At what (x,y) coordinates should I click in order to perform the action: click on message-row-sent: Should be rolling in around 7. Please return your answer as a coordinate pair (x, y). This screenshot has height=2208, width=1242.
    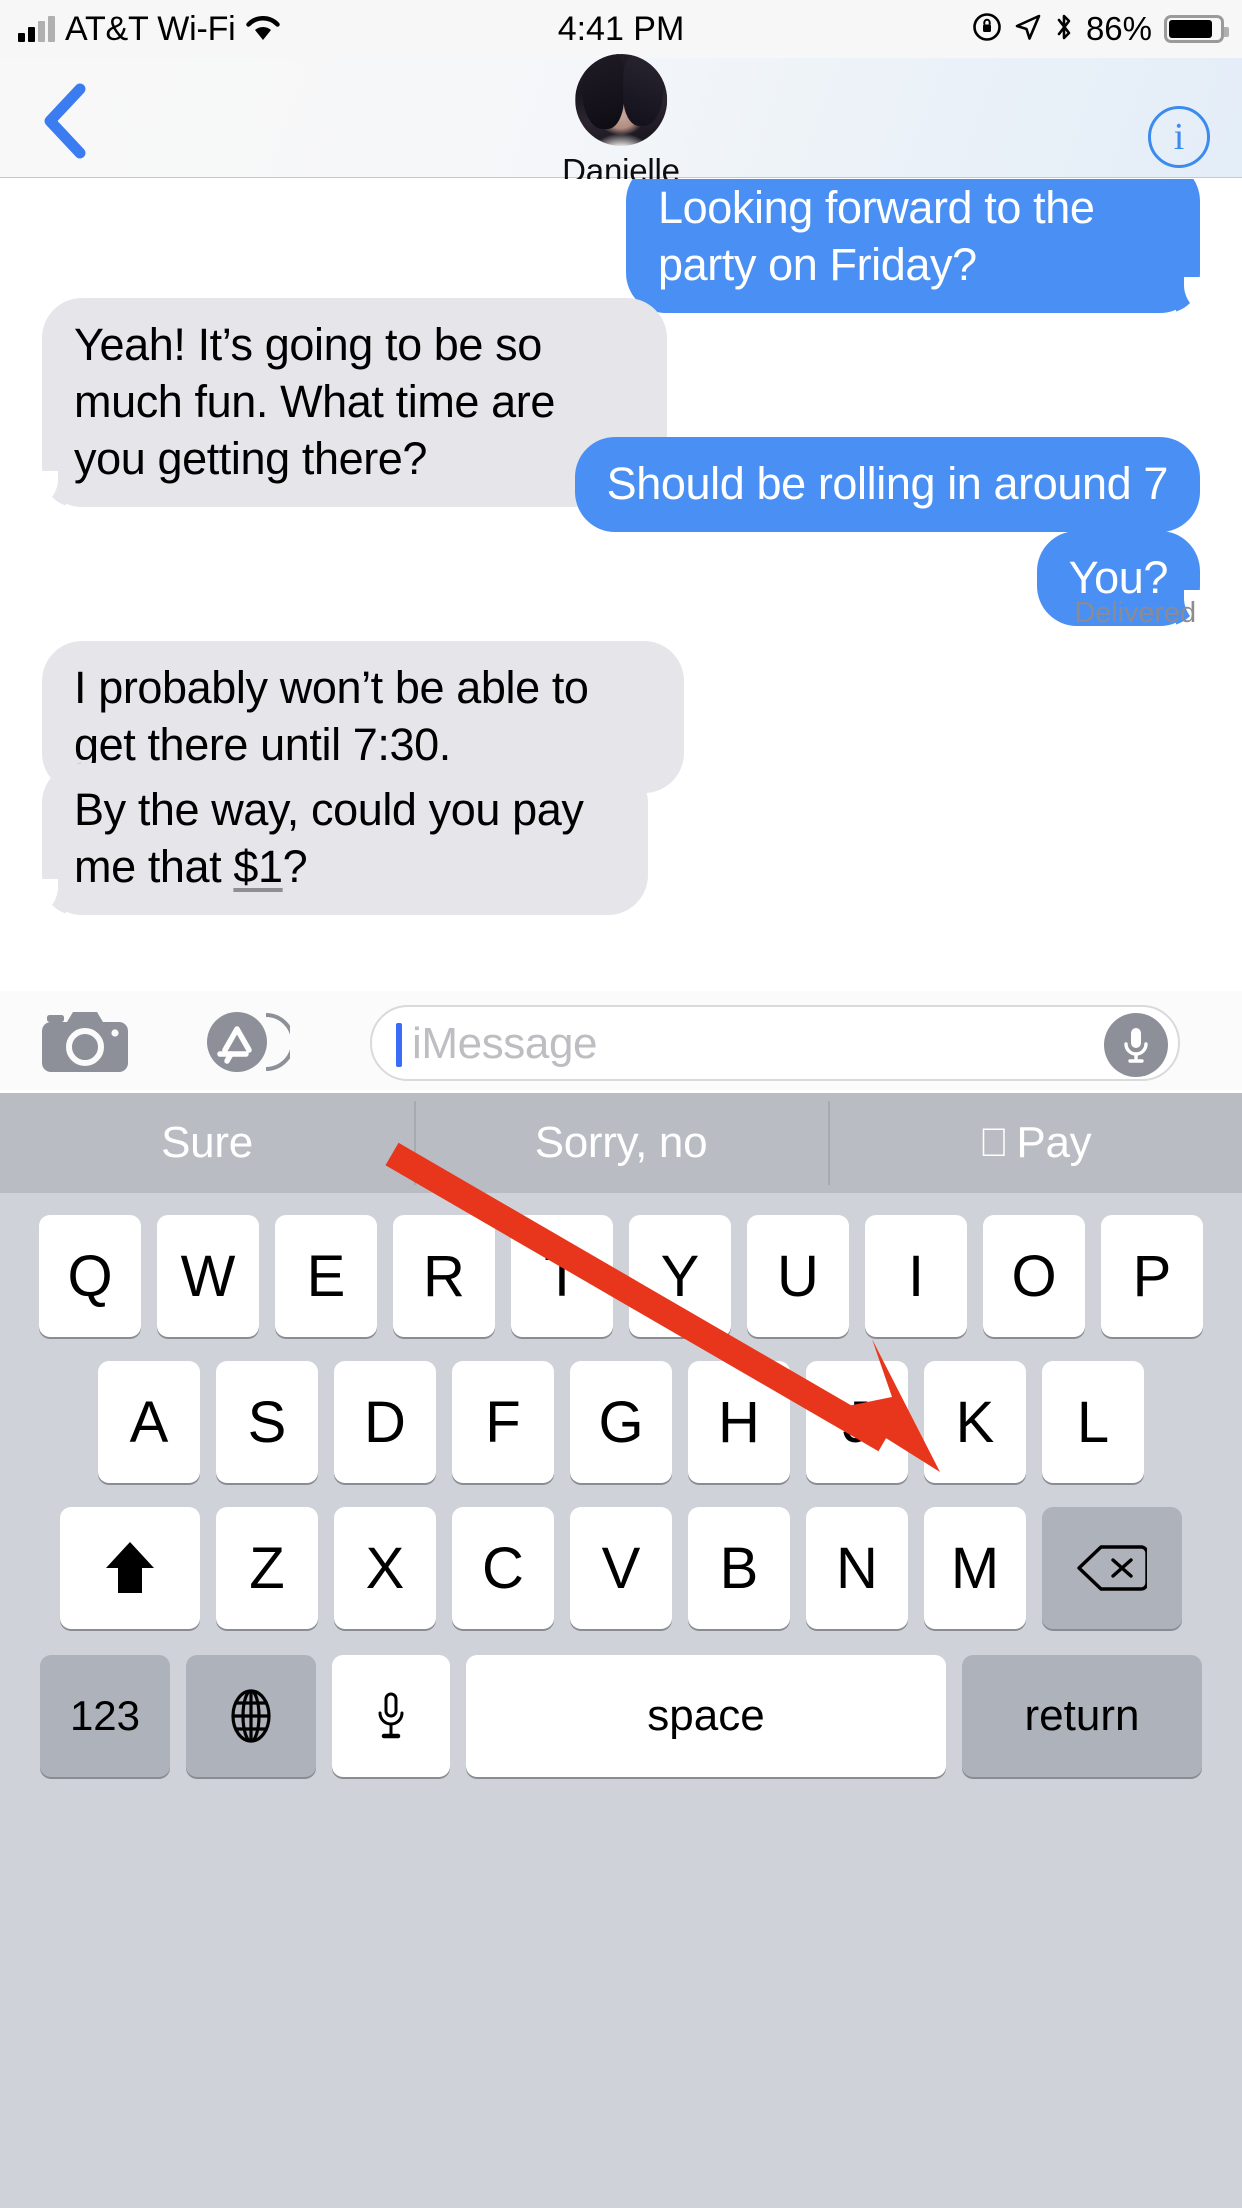
    Looking at the image, I should click on (887, 484).